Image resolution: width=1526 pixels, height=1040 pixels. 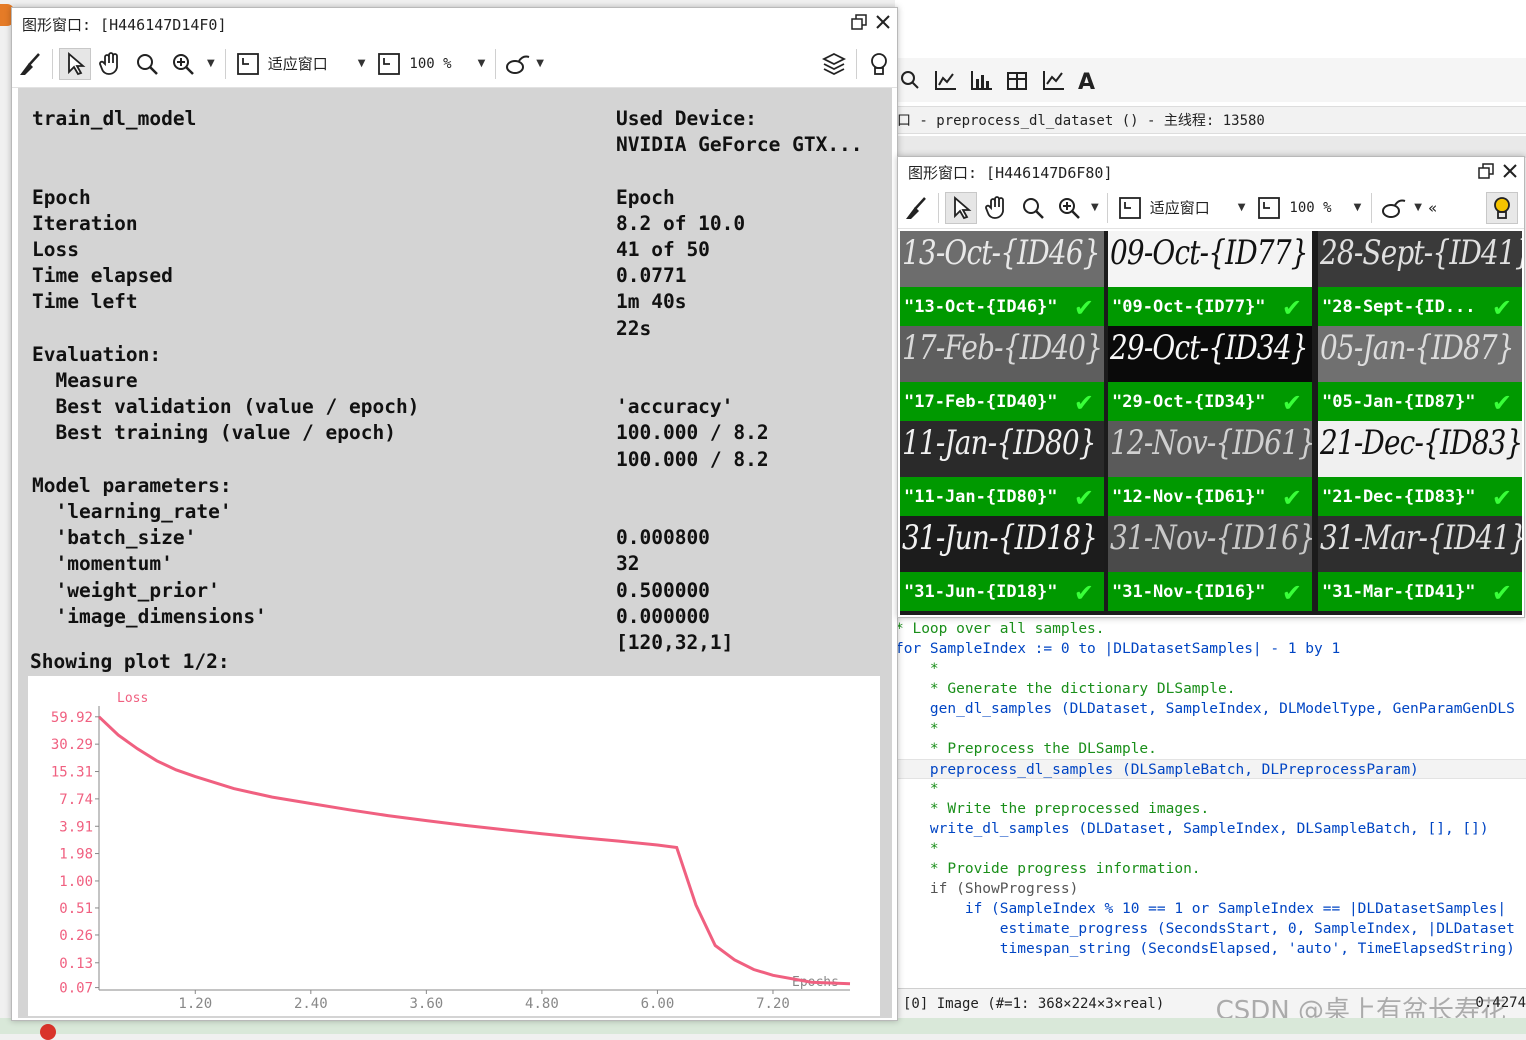 What do you see at coordinates (1421, 443) in the screenshot?
I see `handwritten-text: 21-Dec-{ID83}` at bounding box center [1421, 443].